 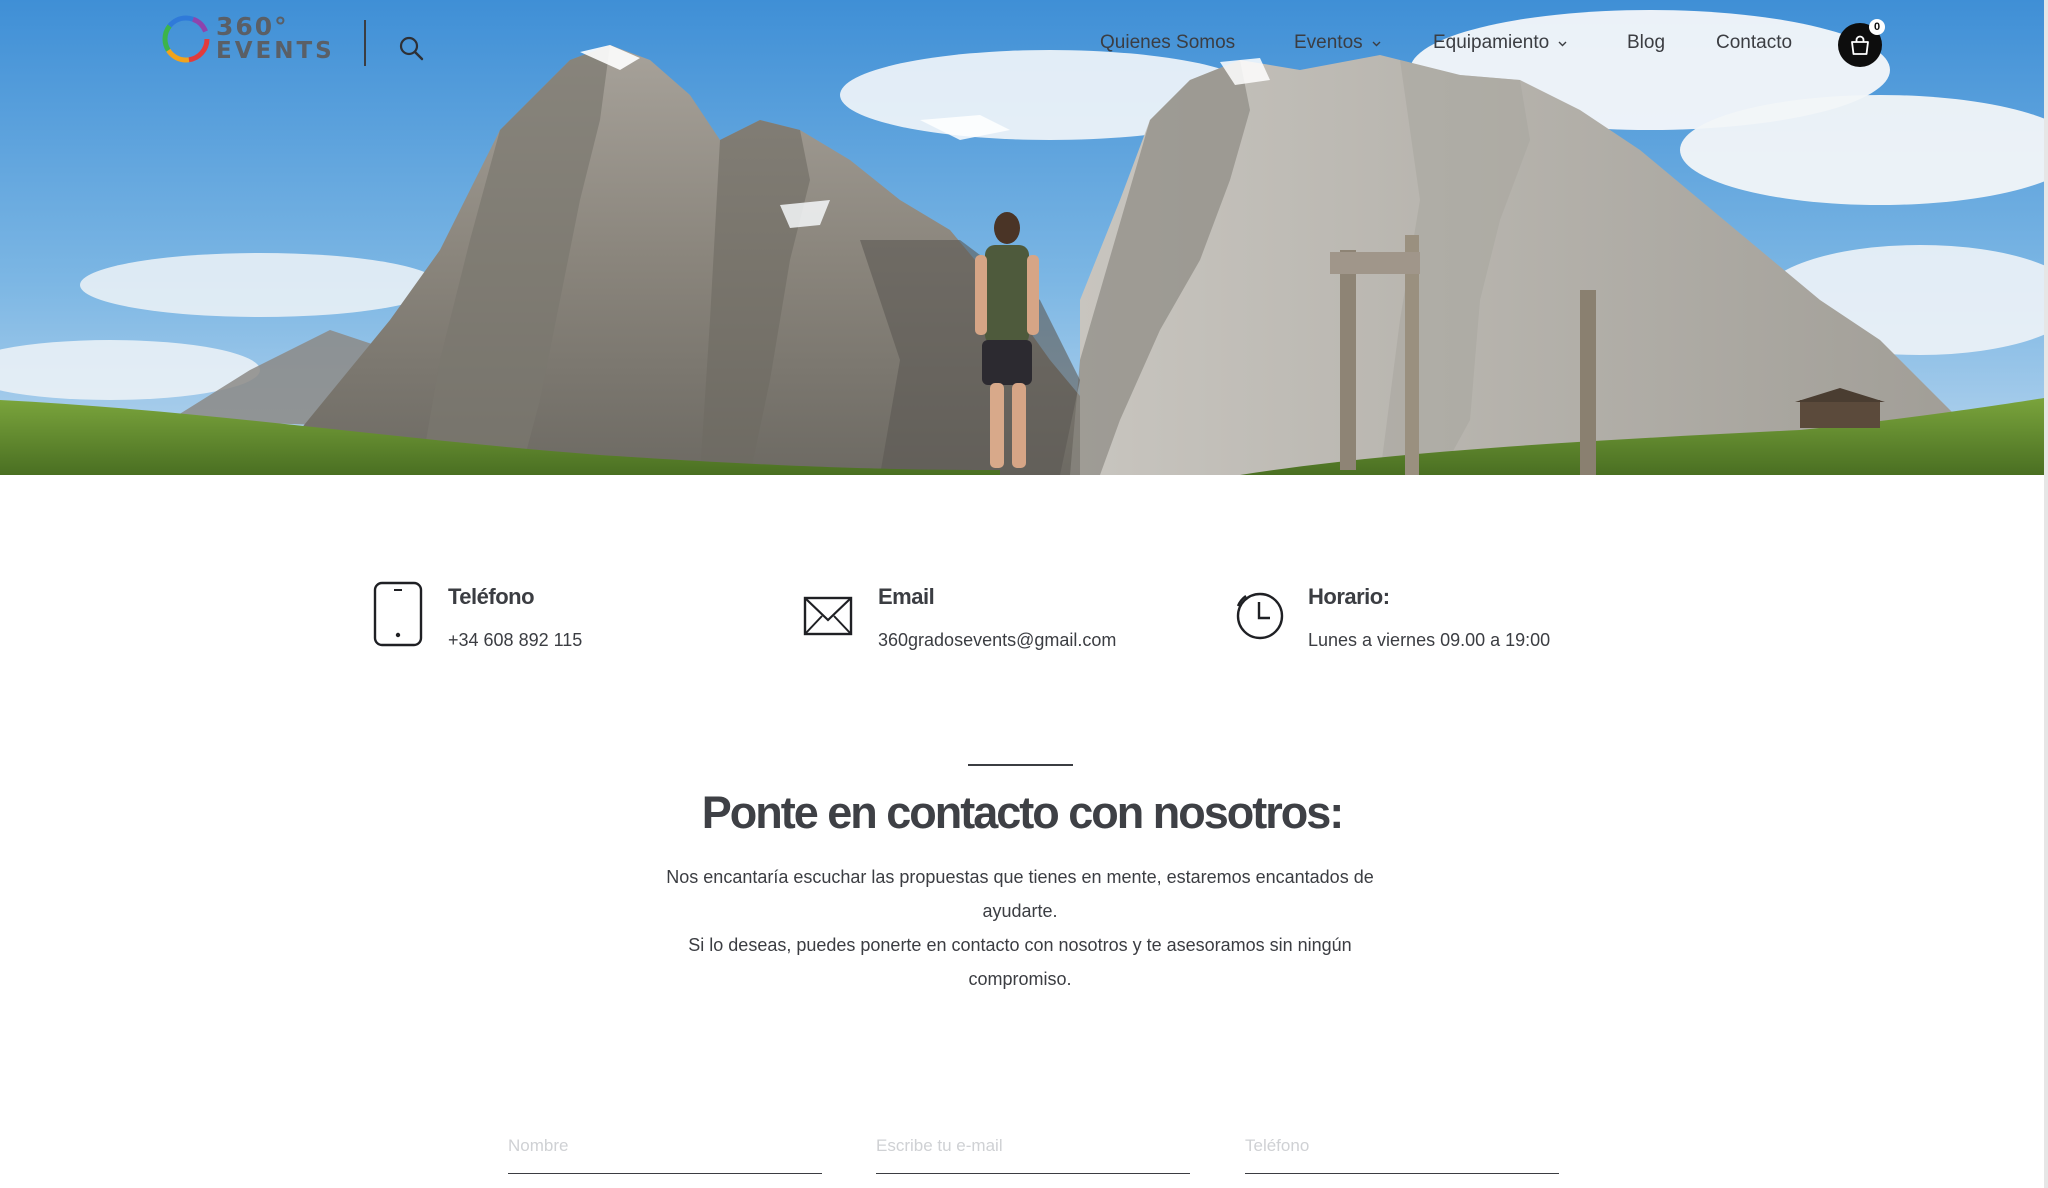 What do you see at coordinates (1429, 640) in the screenshot?
I see `hours-value: Lunes a viernes 09.00 a 19:00` at bounding box center [1429, 640].